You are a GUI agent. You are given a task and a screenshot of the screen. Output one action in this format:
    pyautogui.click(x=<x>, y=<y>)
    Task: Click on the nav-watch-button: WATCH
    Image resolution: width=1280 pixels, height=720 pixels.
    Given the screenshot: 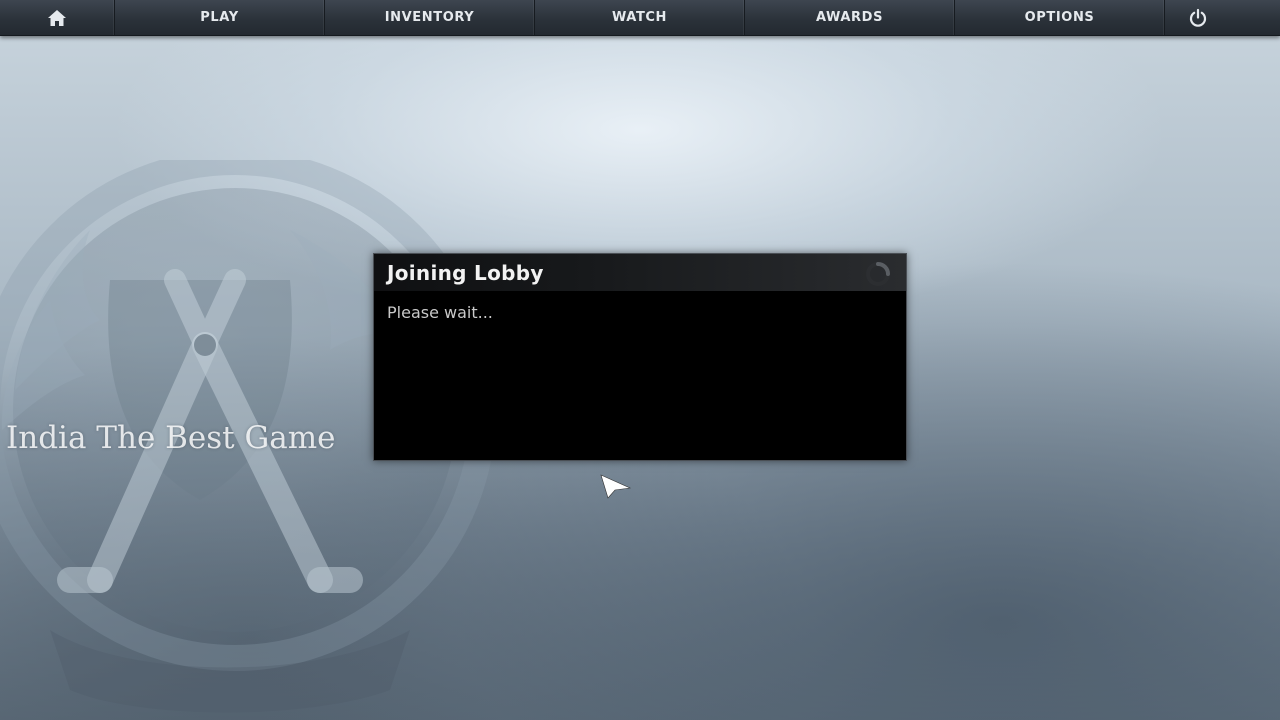 What is the action you would take?
    pyautogui.click(x=640, y=17)
    